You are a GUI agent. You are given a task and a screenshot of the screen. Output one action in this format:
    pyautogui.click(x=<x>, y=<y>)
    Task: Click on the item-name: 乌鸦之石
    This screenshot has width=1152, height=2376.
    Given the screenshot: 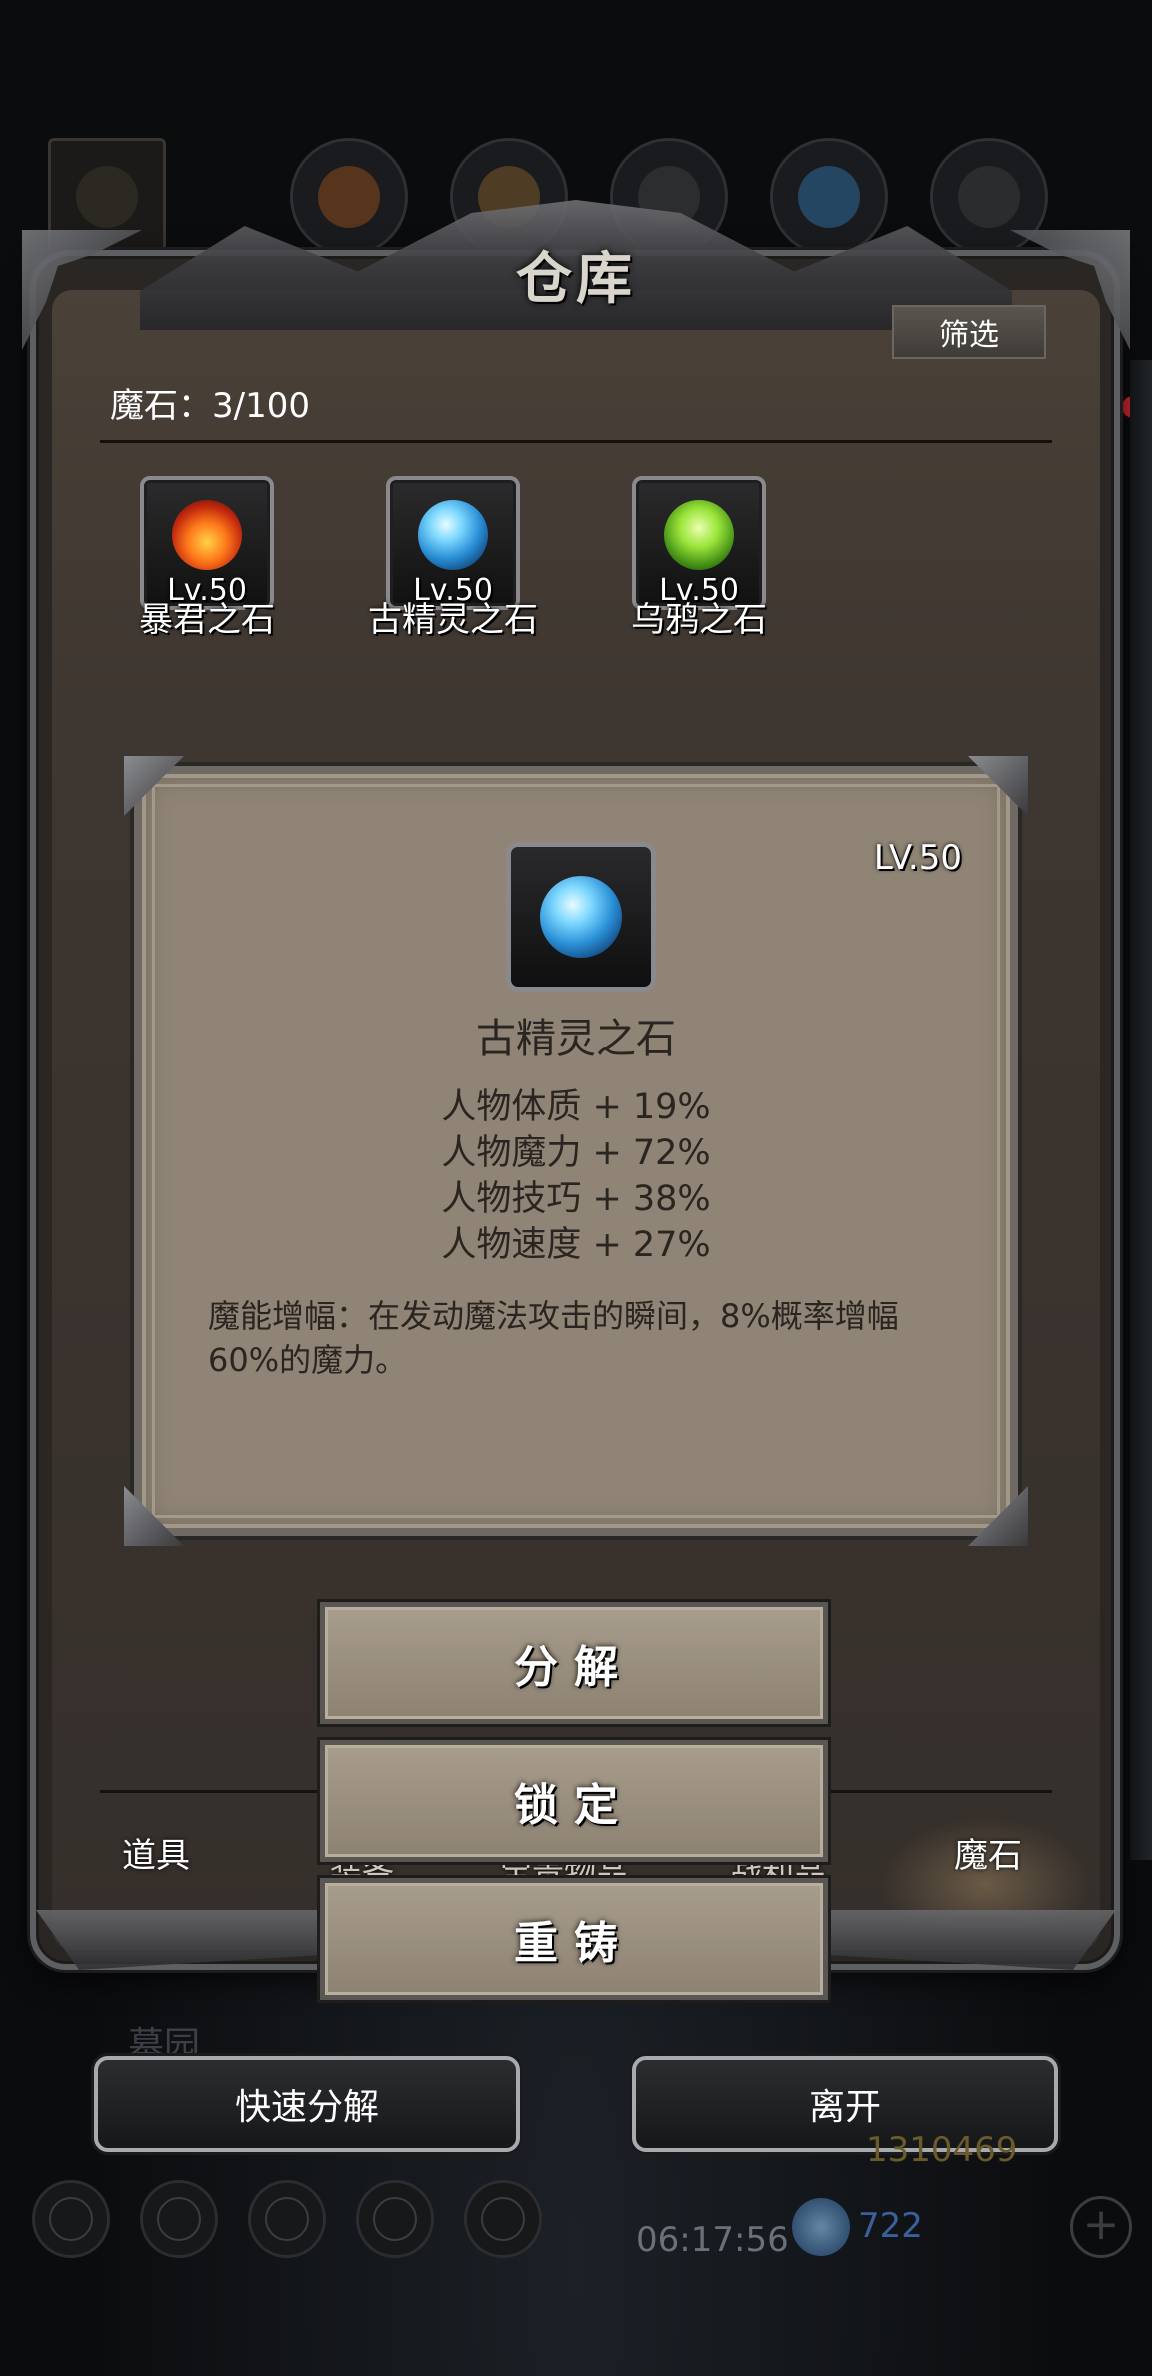 What is the action you would take?
    pyautogui.click(x=699, y=620)
    